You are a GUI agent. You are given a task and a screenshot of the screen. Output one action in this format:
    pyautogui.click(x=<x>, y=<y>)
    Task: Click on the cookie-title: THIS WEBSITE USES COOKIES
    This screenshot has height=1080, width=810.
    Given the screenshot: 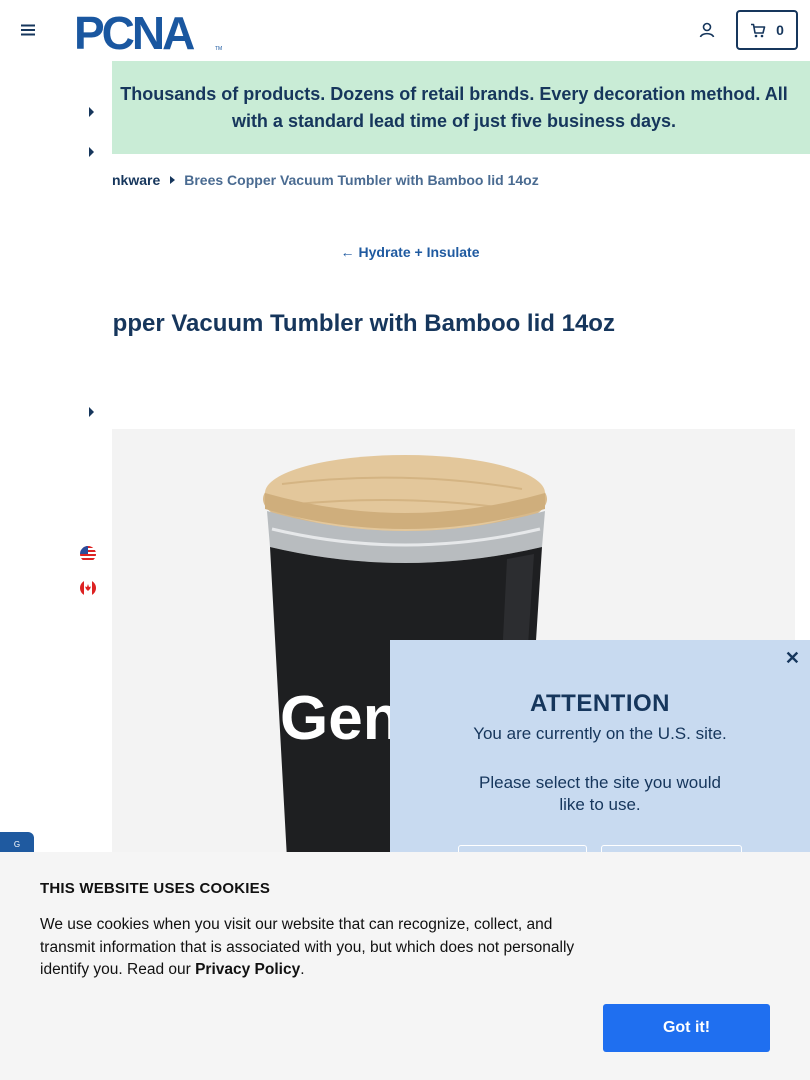 What is the action you would take?
    pyautogui.click(x=155, y=888)
    